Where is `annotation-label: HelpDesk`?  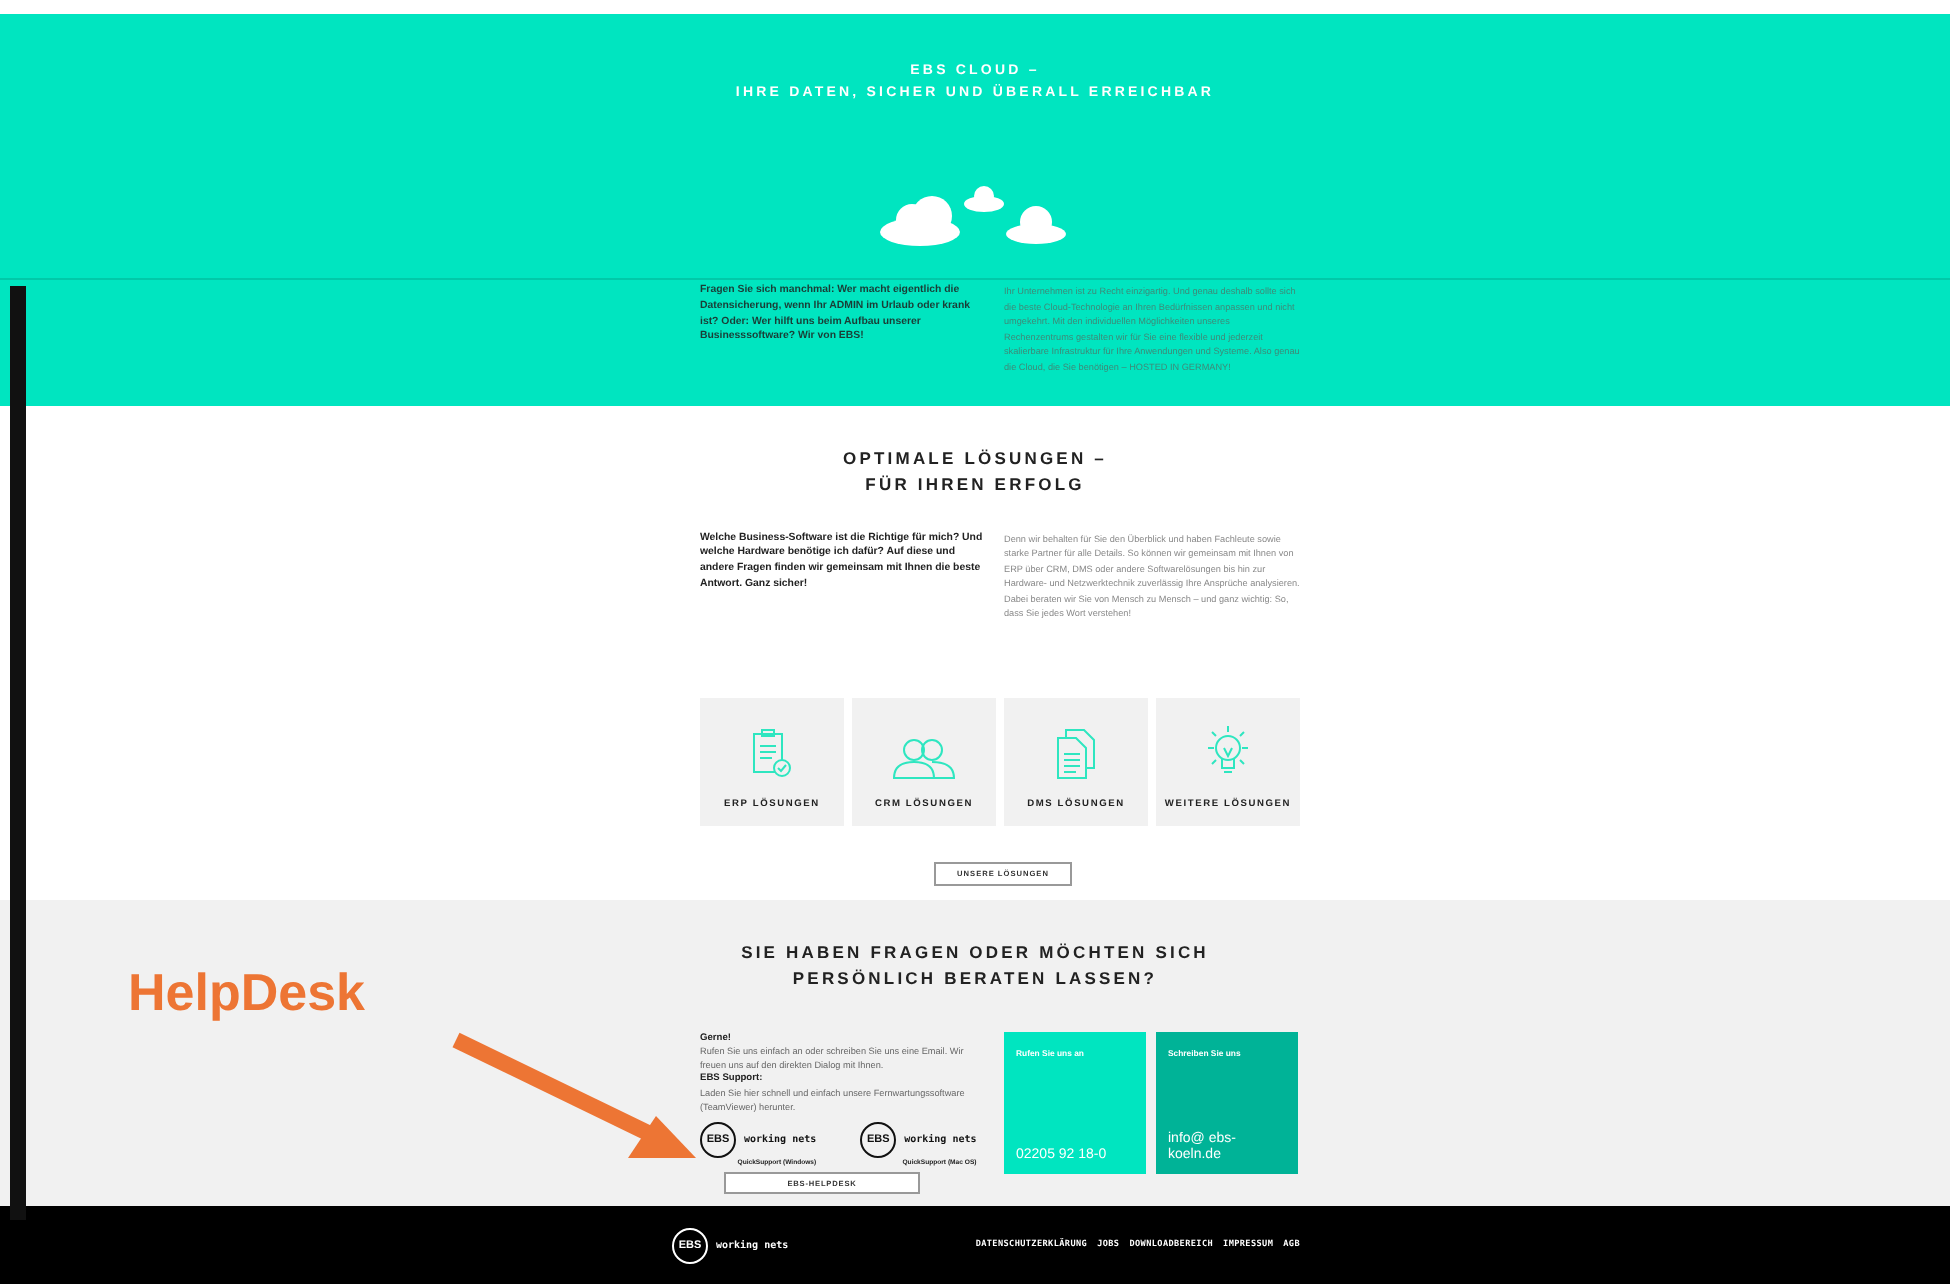 annotation-label: HelpDesk is located at coordinates (246, 993).